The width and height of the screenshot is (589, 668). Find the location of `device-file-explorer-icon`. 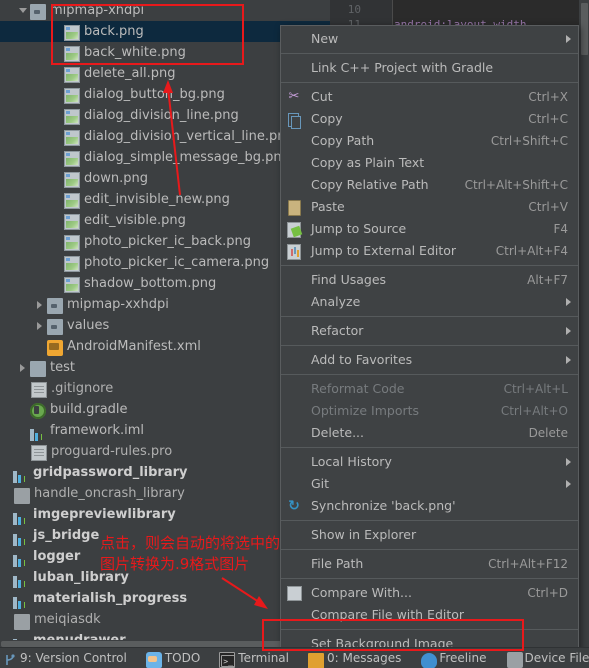

device-file-explorer-icon is located at coordinates (515, 660).